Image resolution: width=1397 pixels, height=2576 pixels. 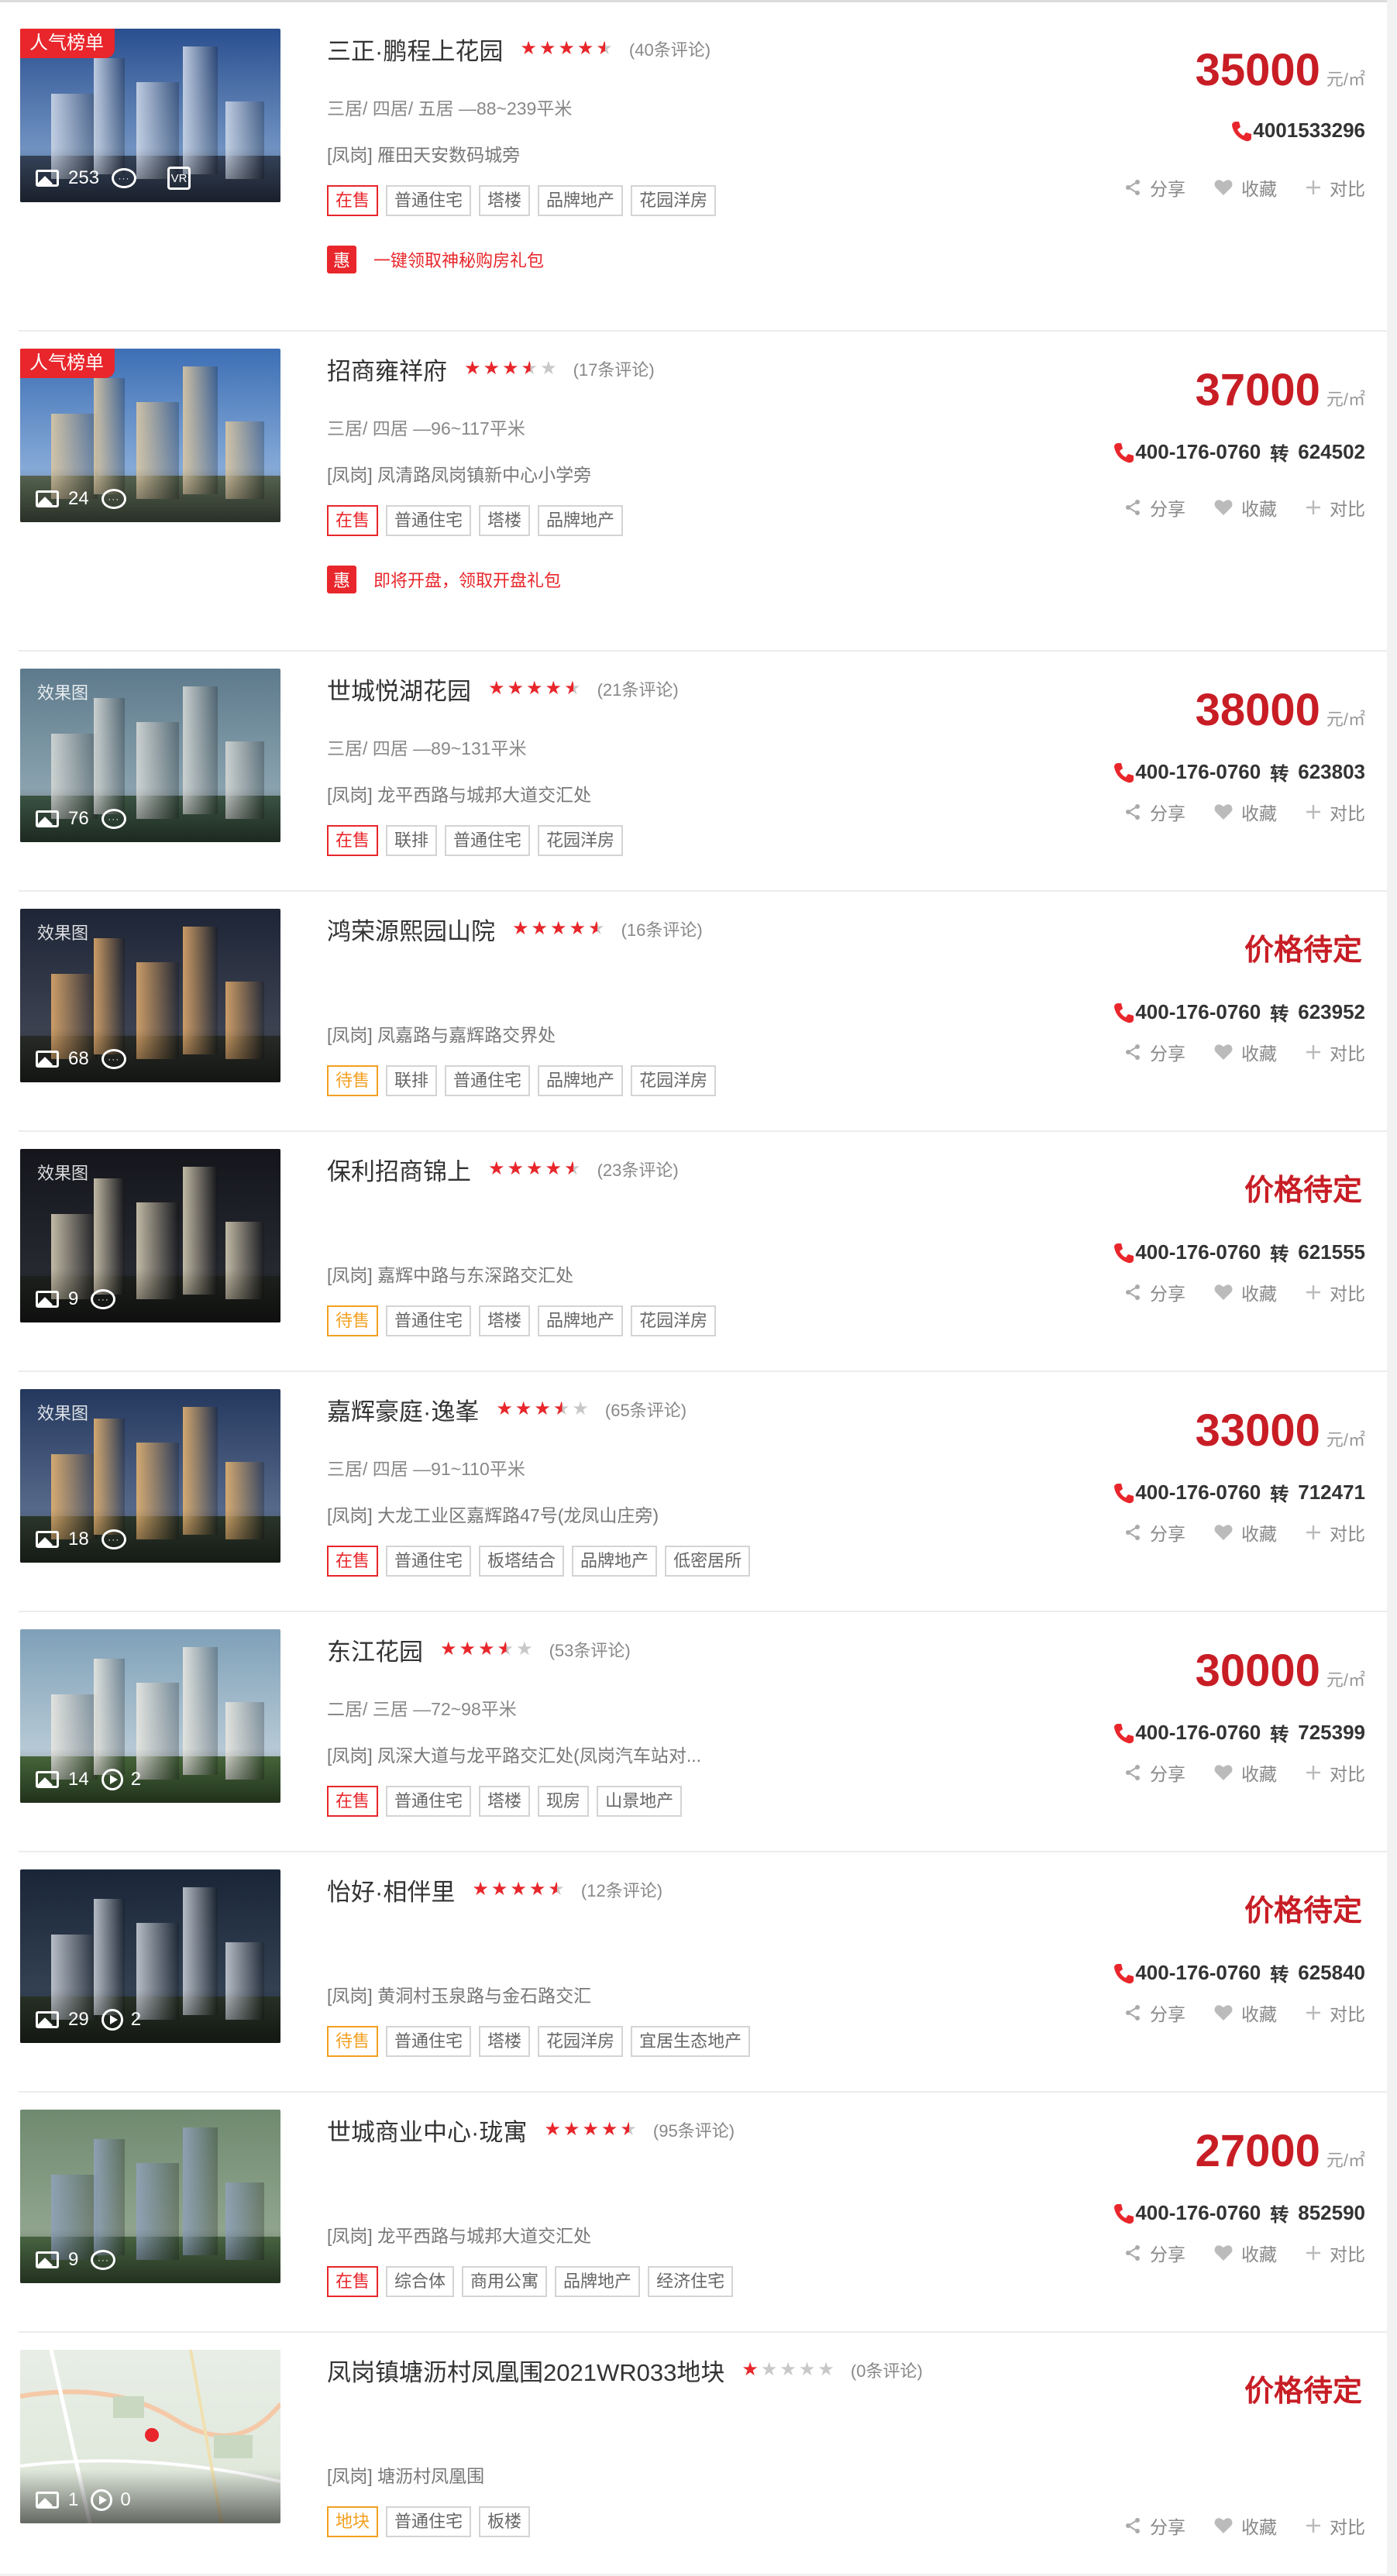 What do you see at coordinates (1238, 2213) in the screenshot?
I see `phone-contact: 400-176-0760 转 852590` at bounding box center [1238, 2213].